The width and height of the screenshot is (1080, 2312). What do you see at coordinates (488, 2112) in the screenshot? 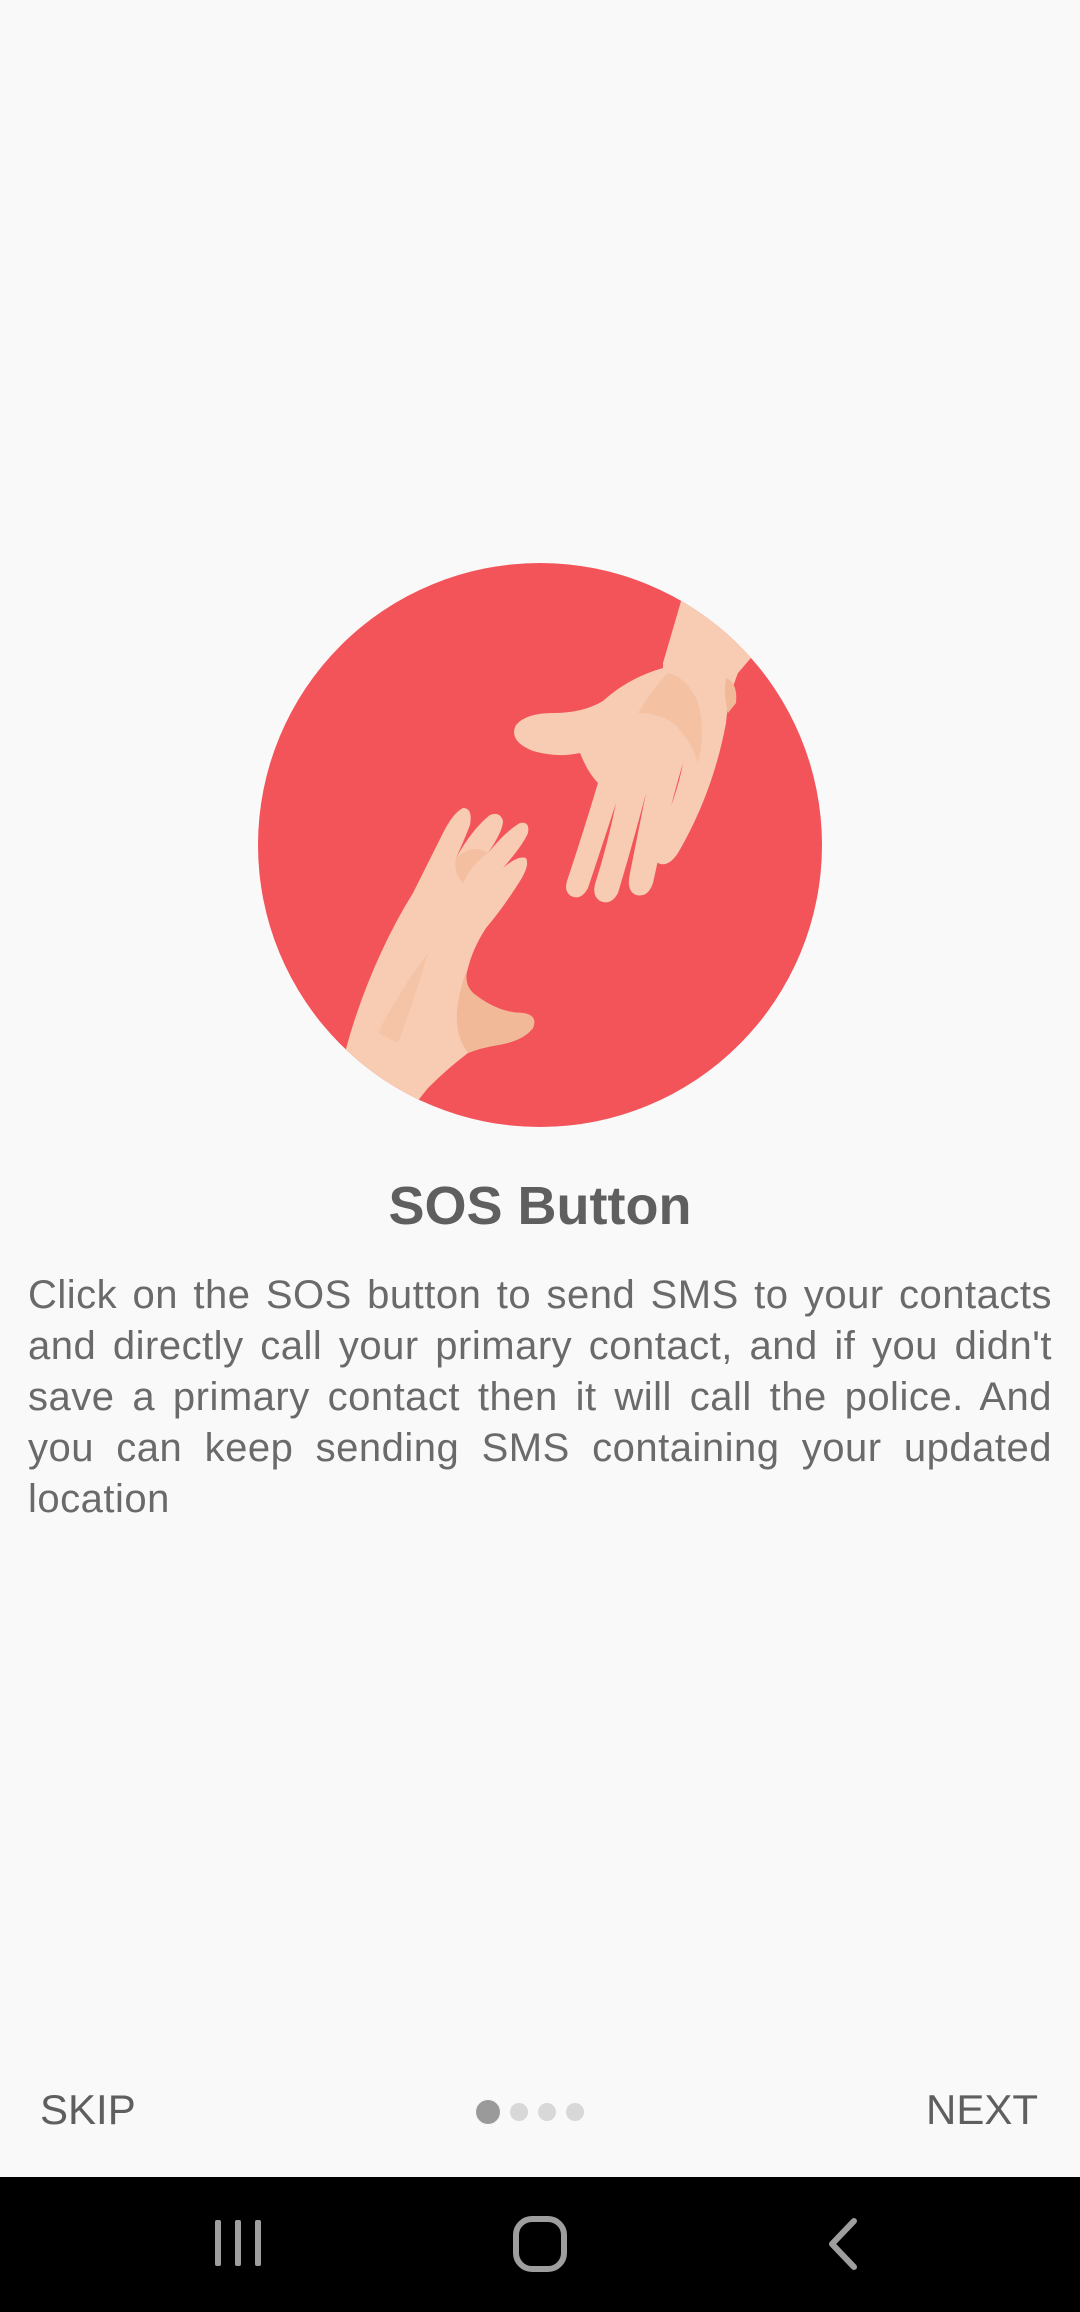
I see `page-dot-active` at bounding box center [488, 2112].